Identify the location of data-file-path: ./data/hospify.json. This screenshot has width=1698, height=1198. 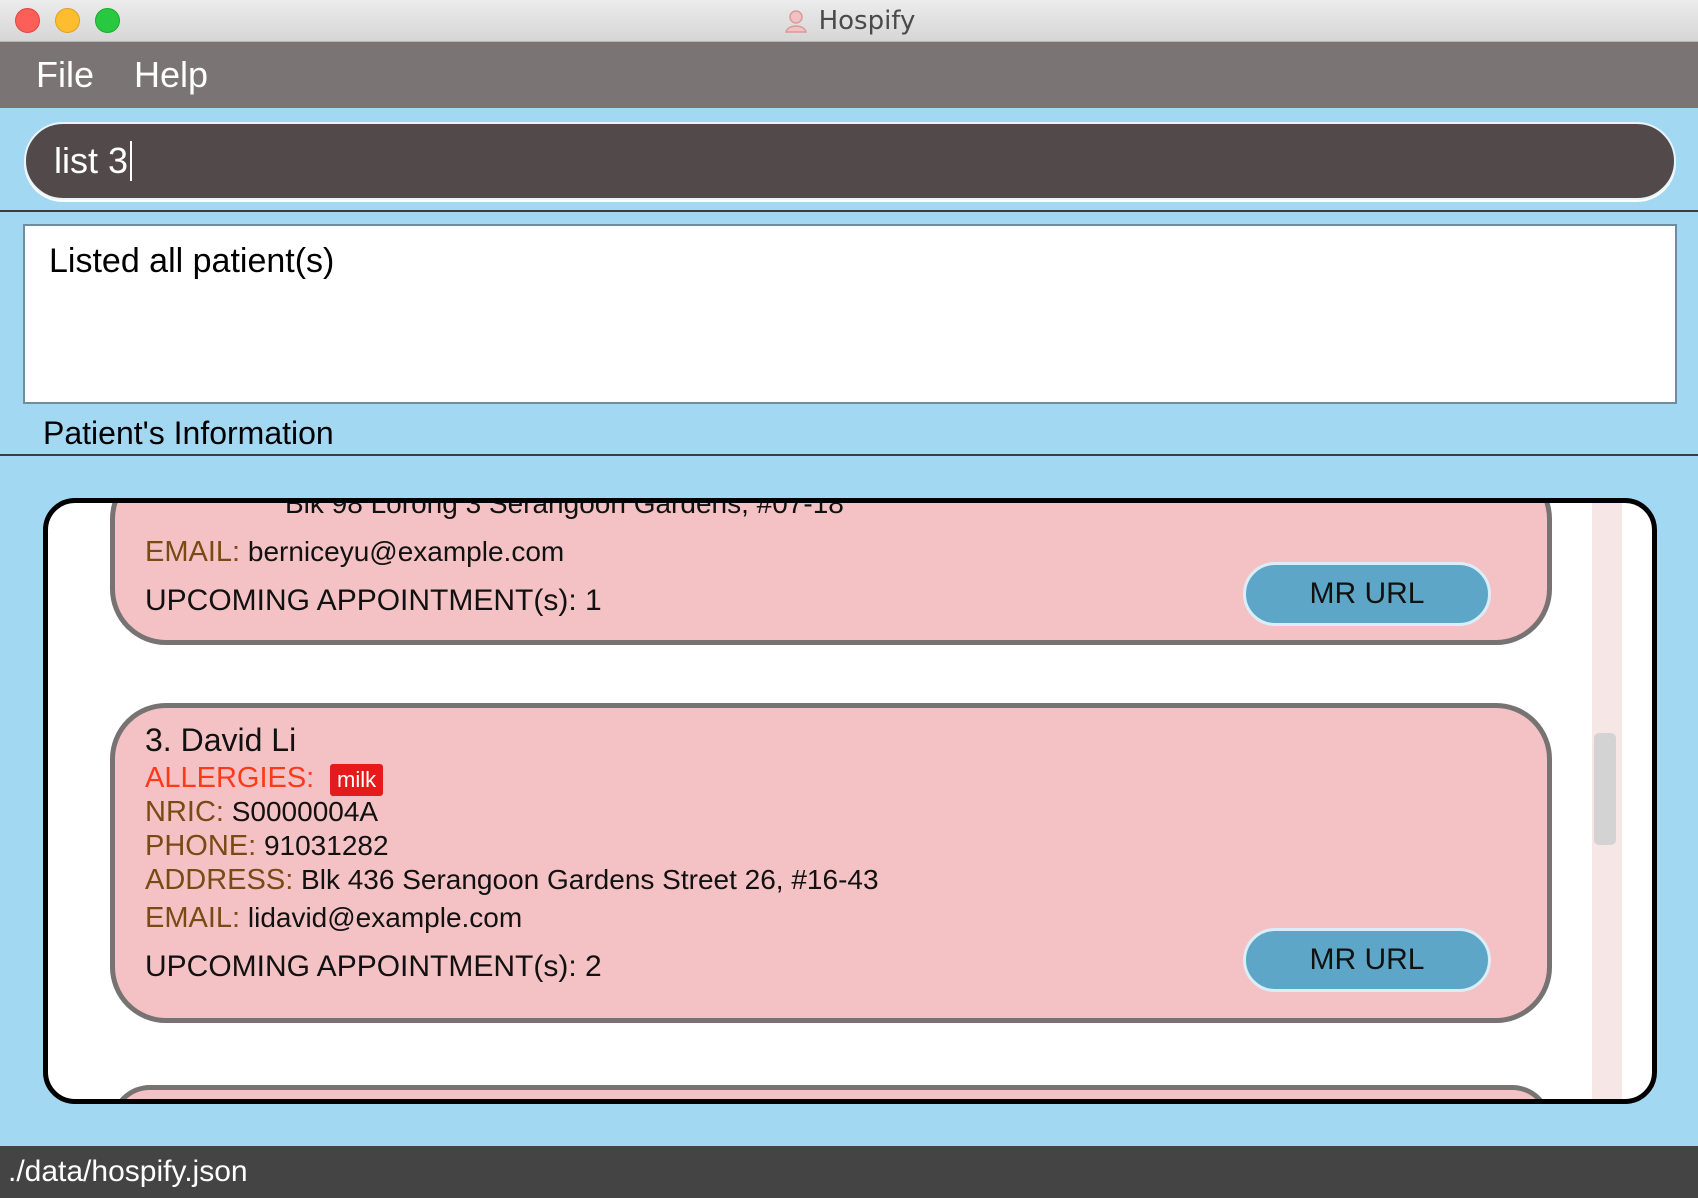
(128, 1171).